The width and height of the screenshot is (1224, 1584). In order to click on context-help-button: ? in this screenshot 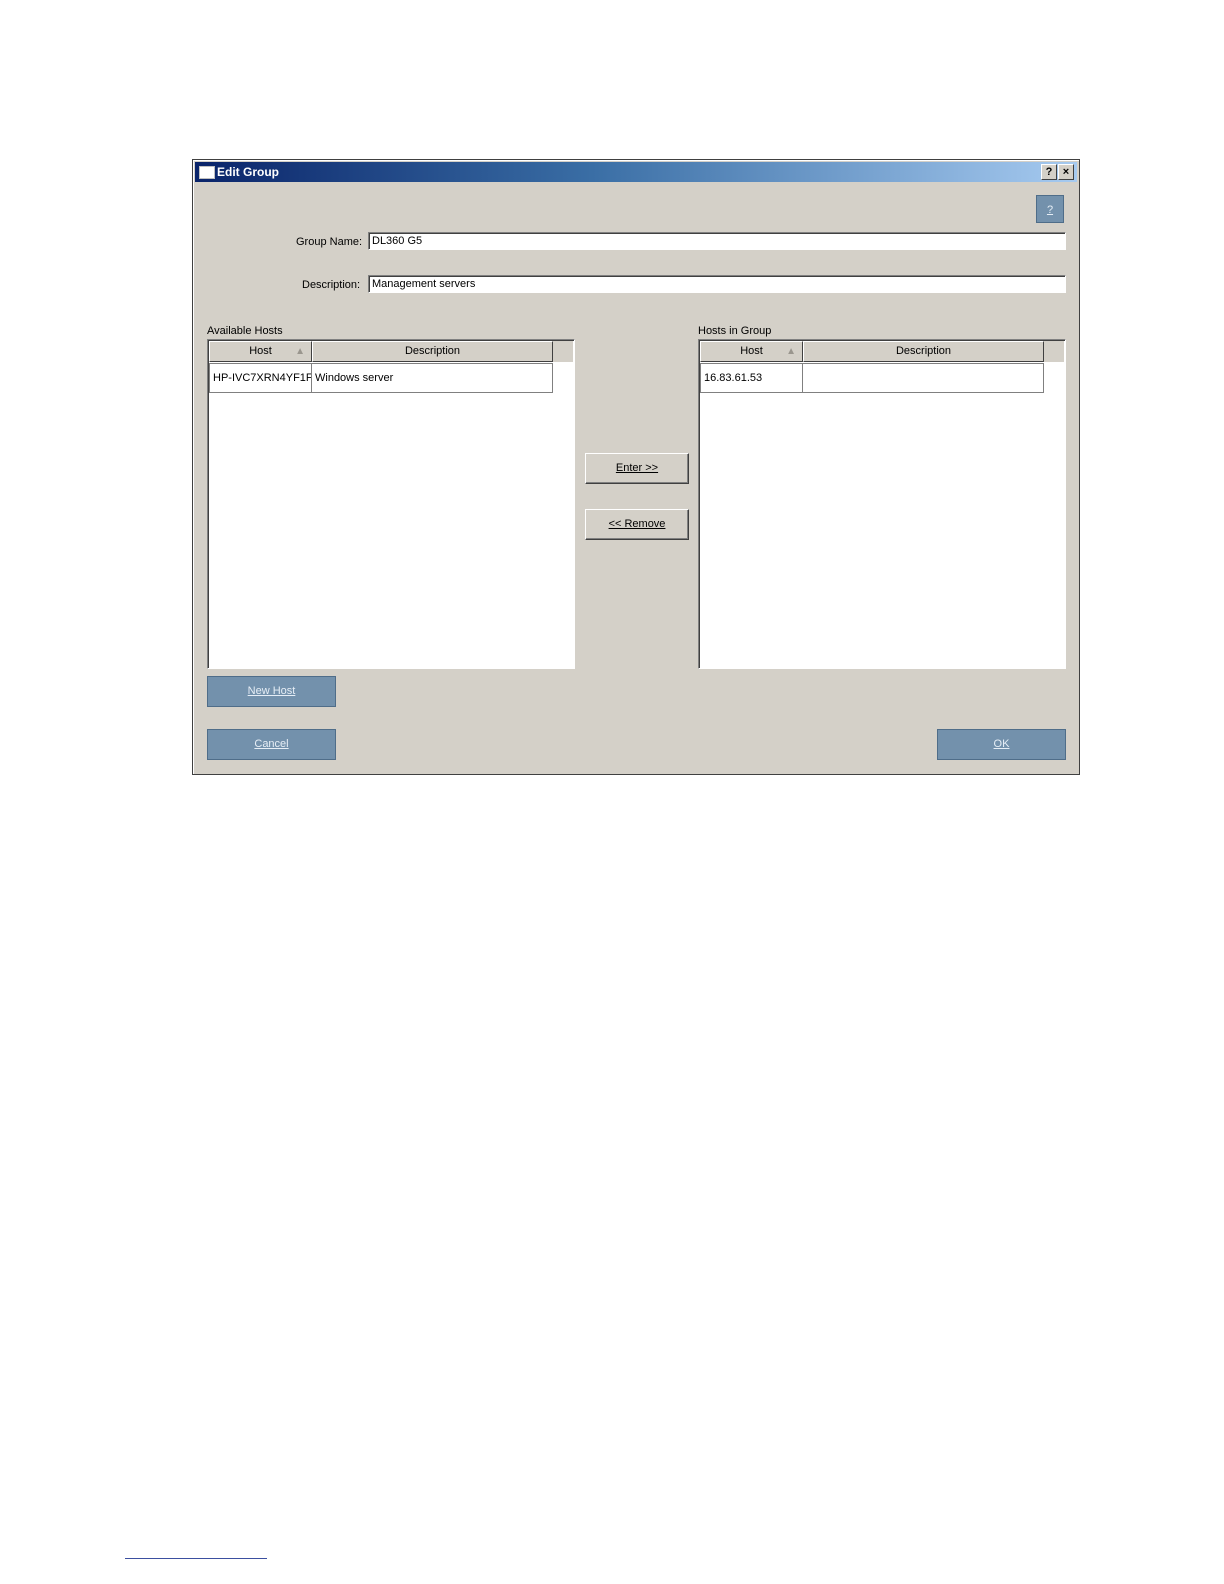, I will do `click(1050, 209)`.